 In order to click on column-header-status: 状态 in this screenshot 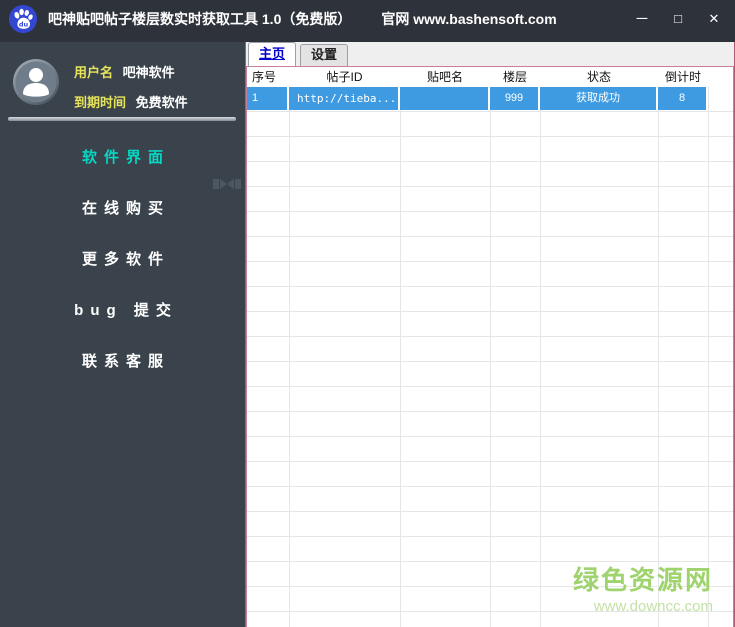, I will do `click(599, 77)`.